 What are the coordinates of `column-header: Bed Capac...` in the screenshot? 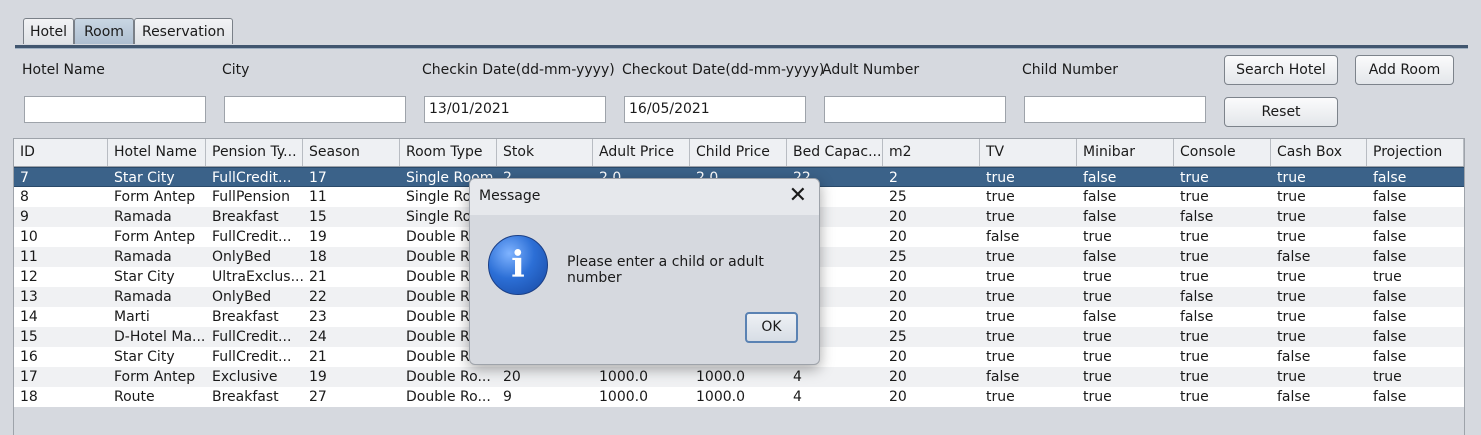 It's located at (835, 152).